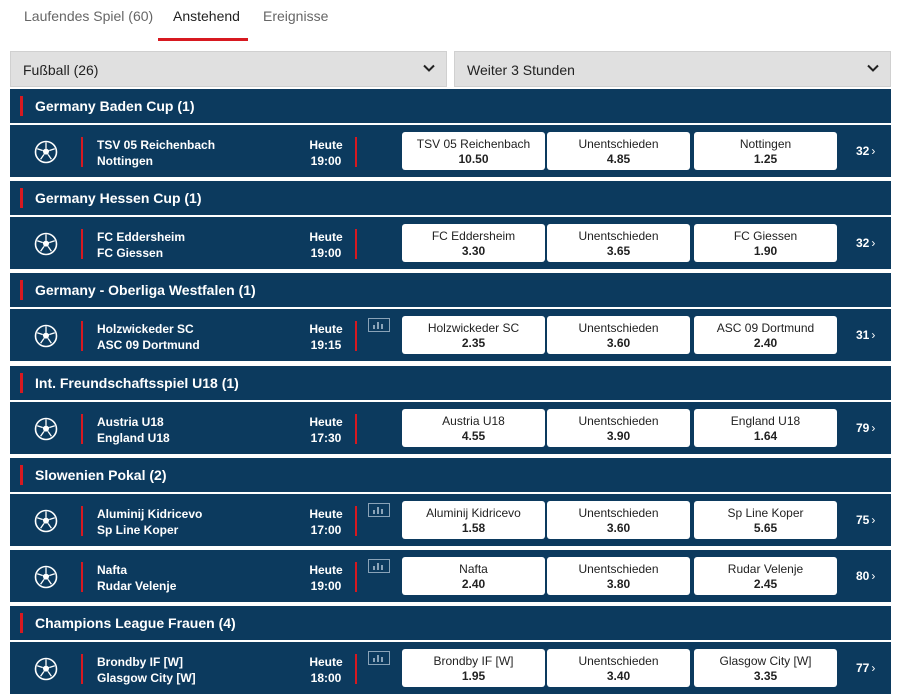 The width and height of the screenshot is (900, 694). Describe the element at coordinates (450, 383) in the screenshot. I see `league-header: Int. Freundschaftsspiel U18 (1)` at that location.